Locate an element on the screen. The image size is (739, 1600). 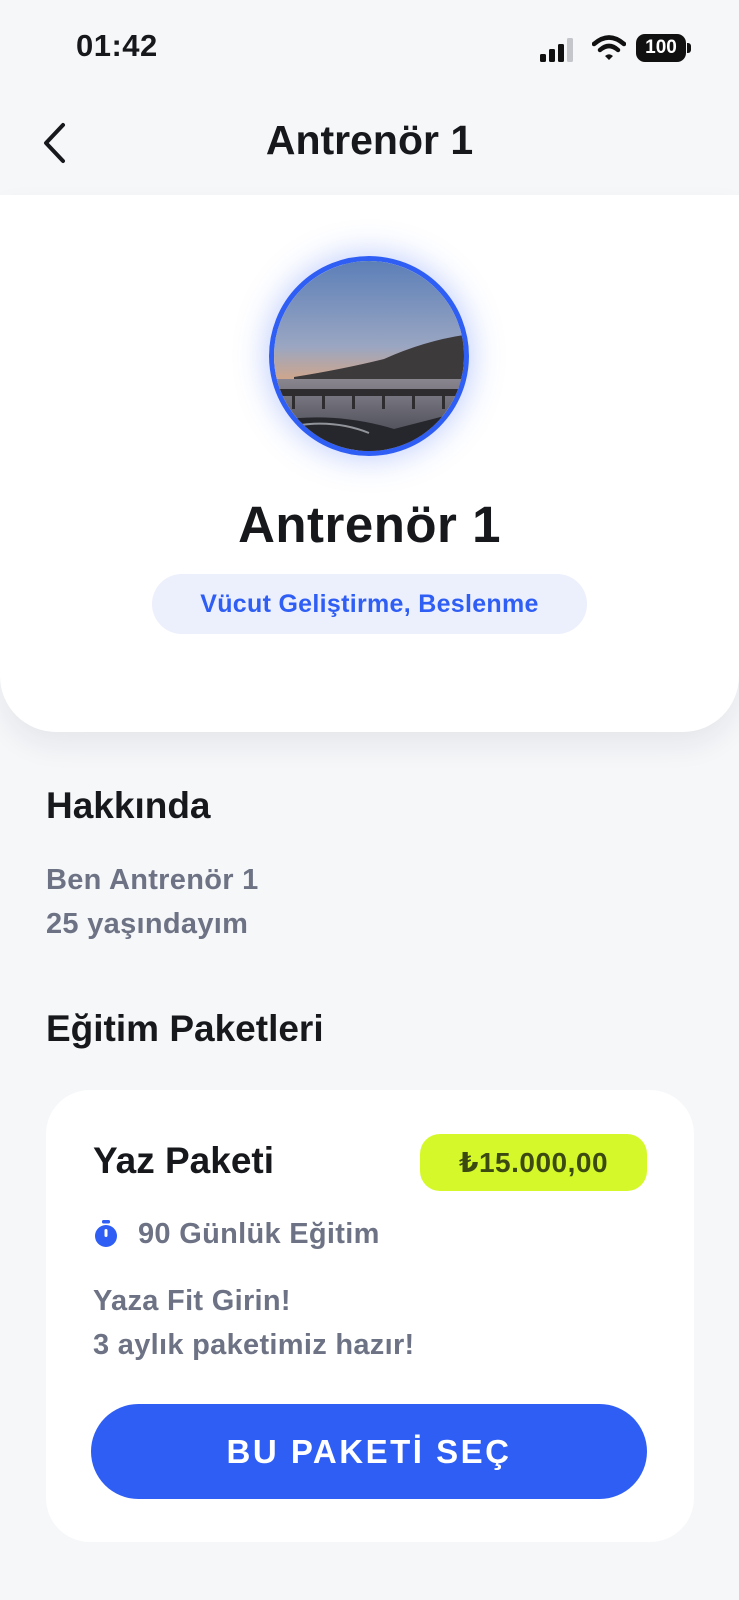
avatar-photo is located at coordinates (369, 356).